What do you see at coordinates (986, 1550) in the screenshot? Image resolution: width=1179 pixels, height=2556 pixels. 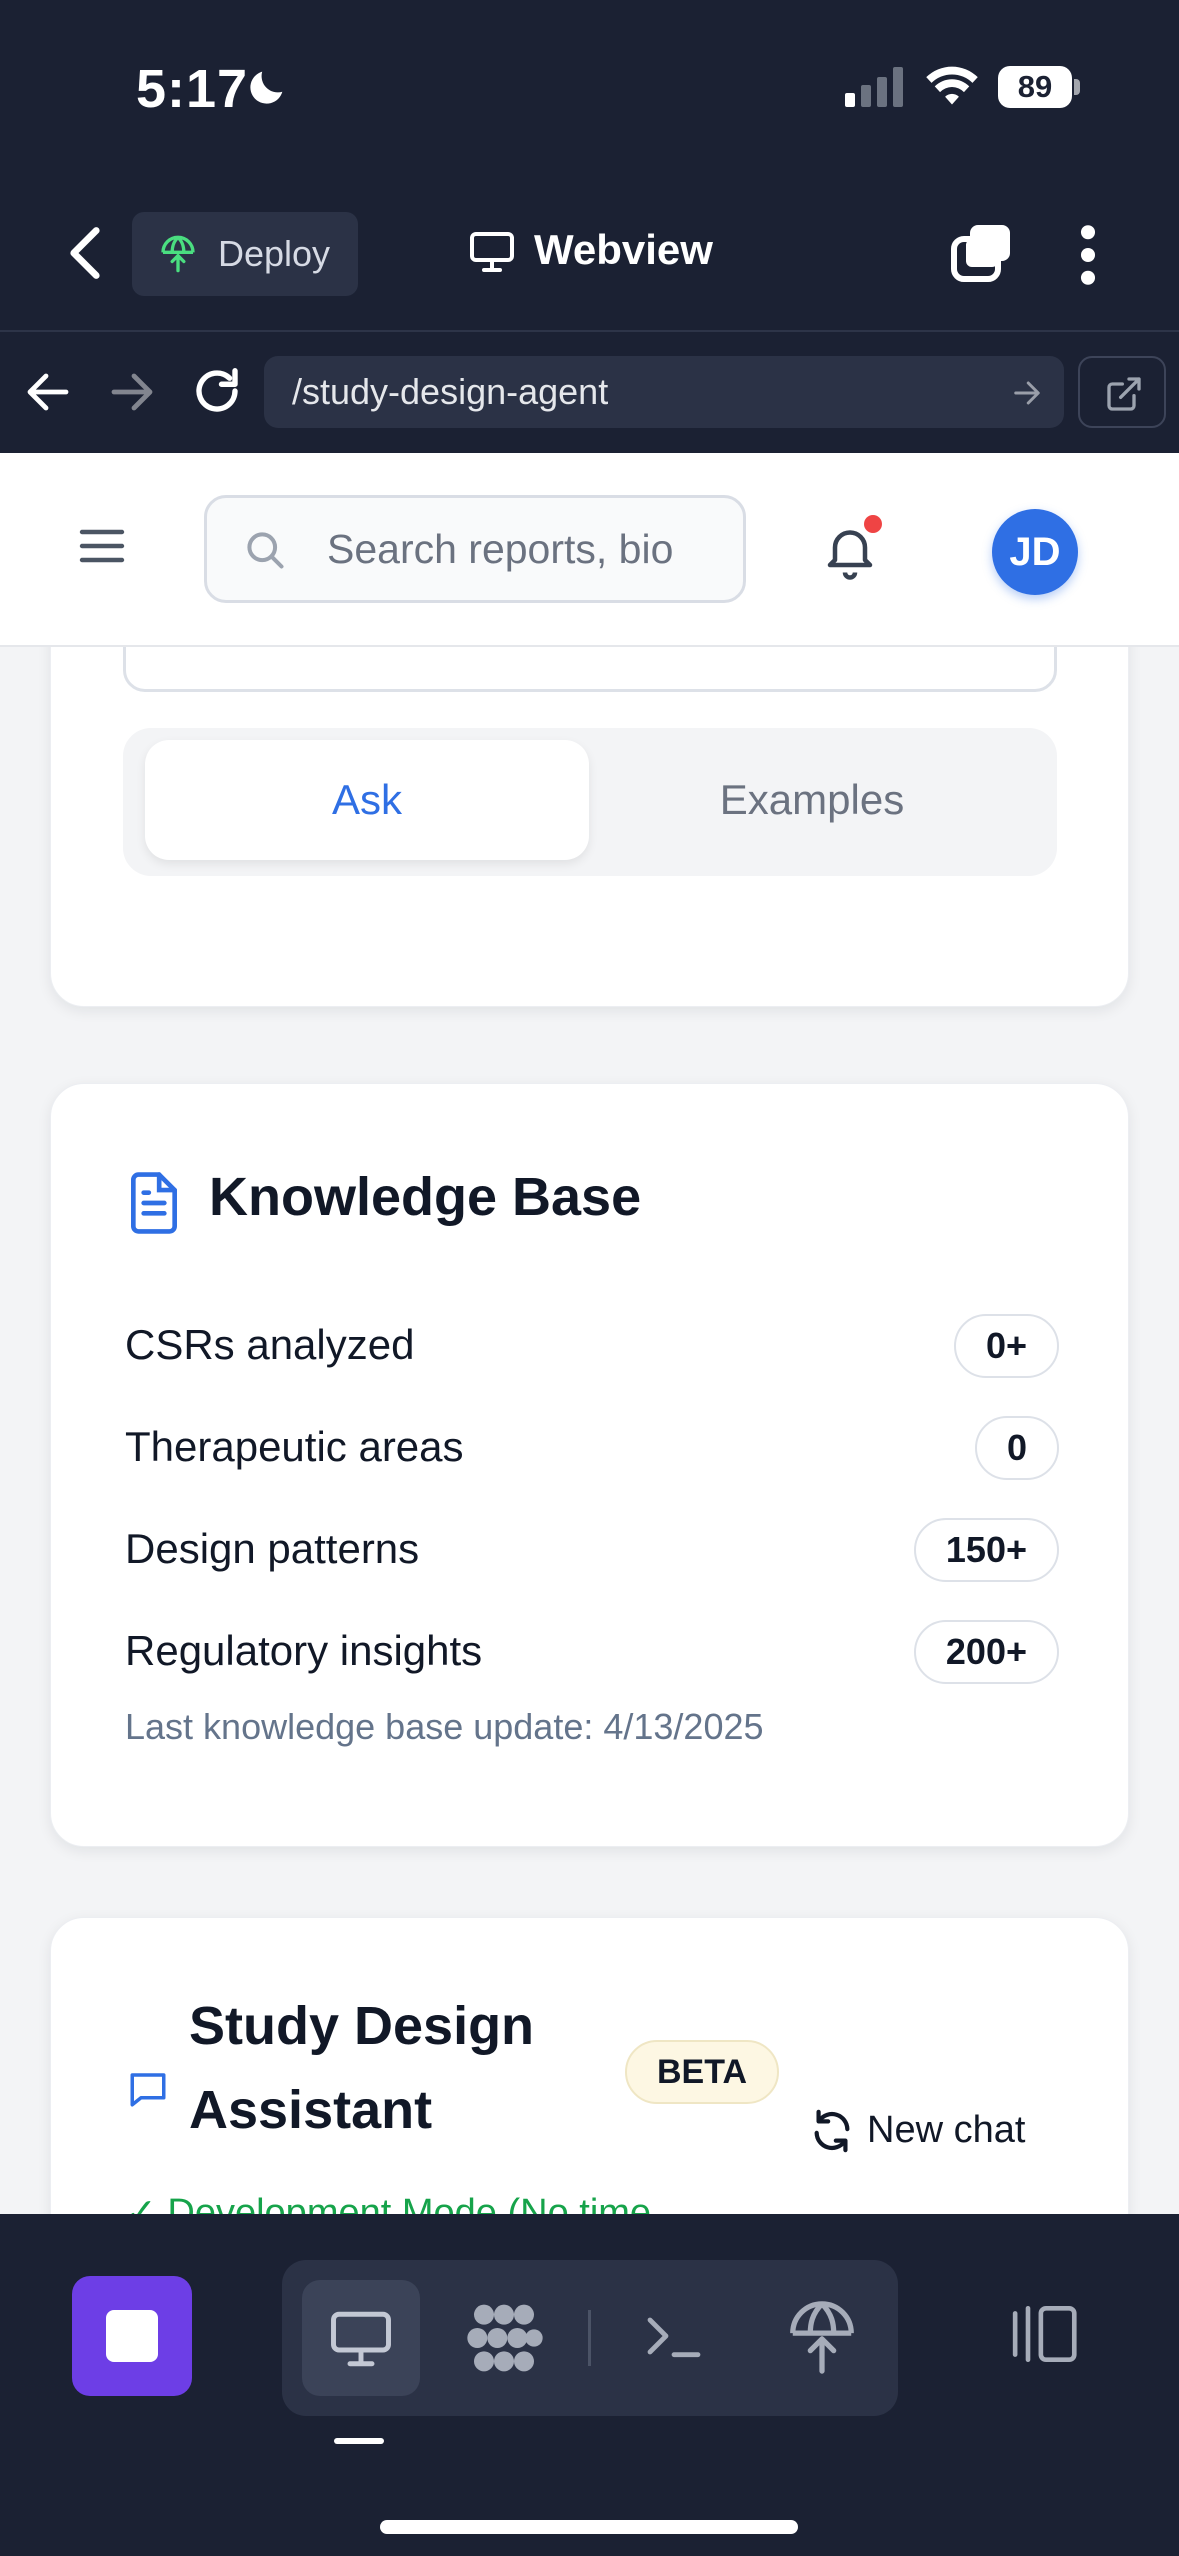 I see `kb-row-value: 150+` at bounding box center [986, 1550].